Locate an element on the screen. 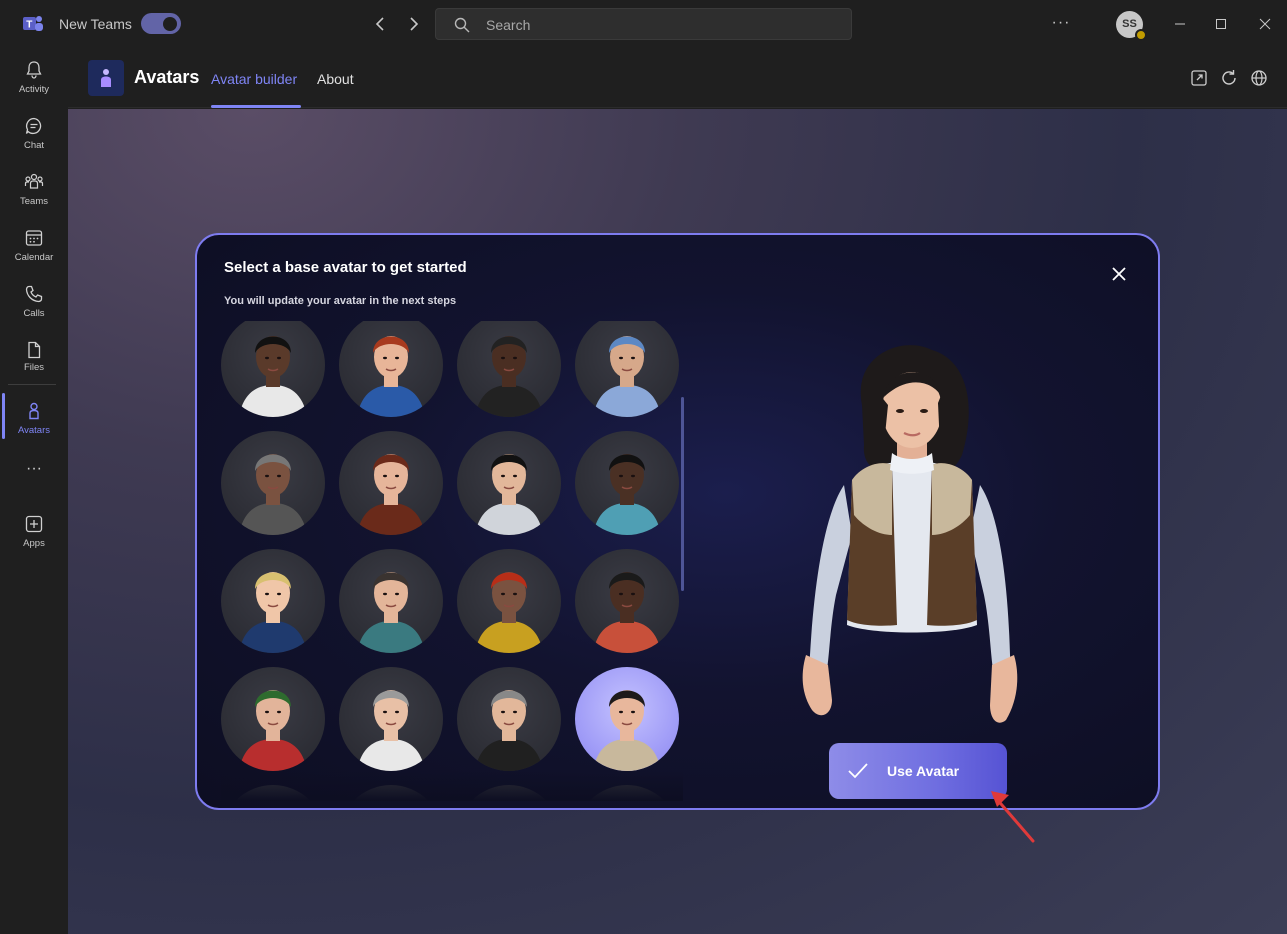 Image resolution: width=1287 pixels, height=934 pixels. more-icon: ··· is located at coordinates (34, 468).